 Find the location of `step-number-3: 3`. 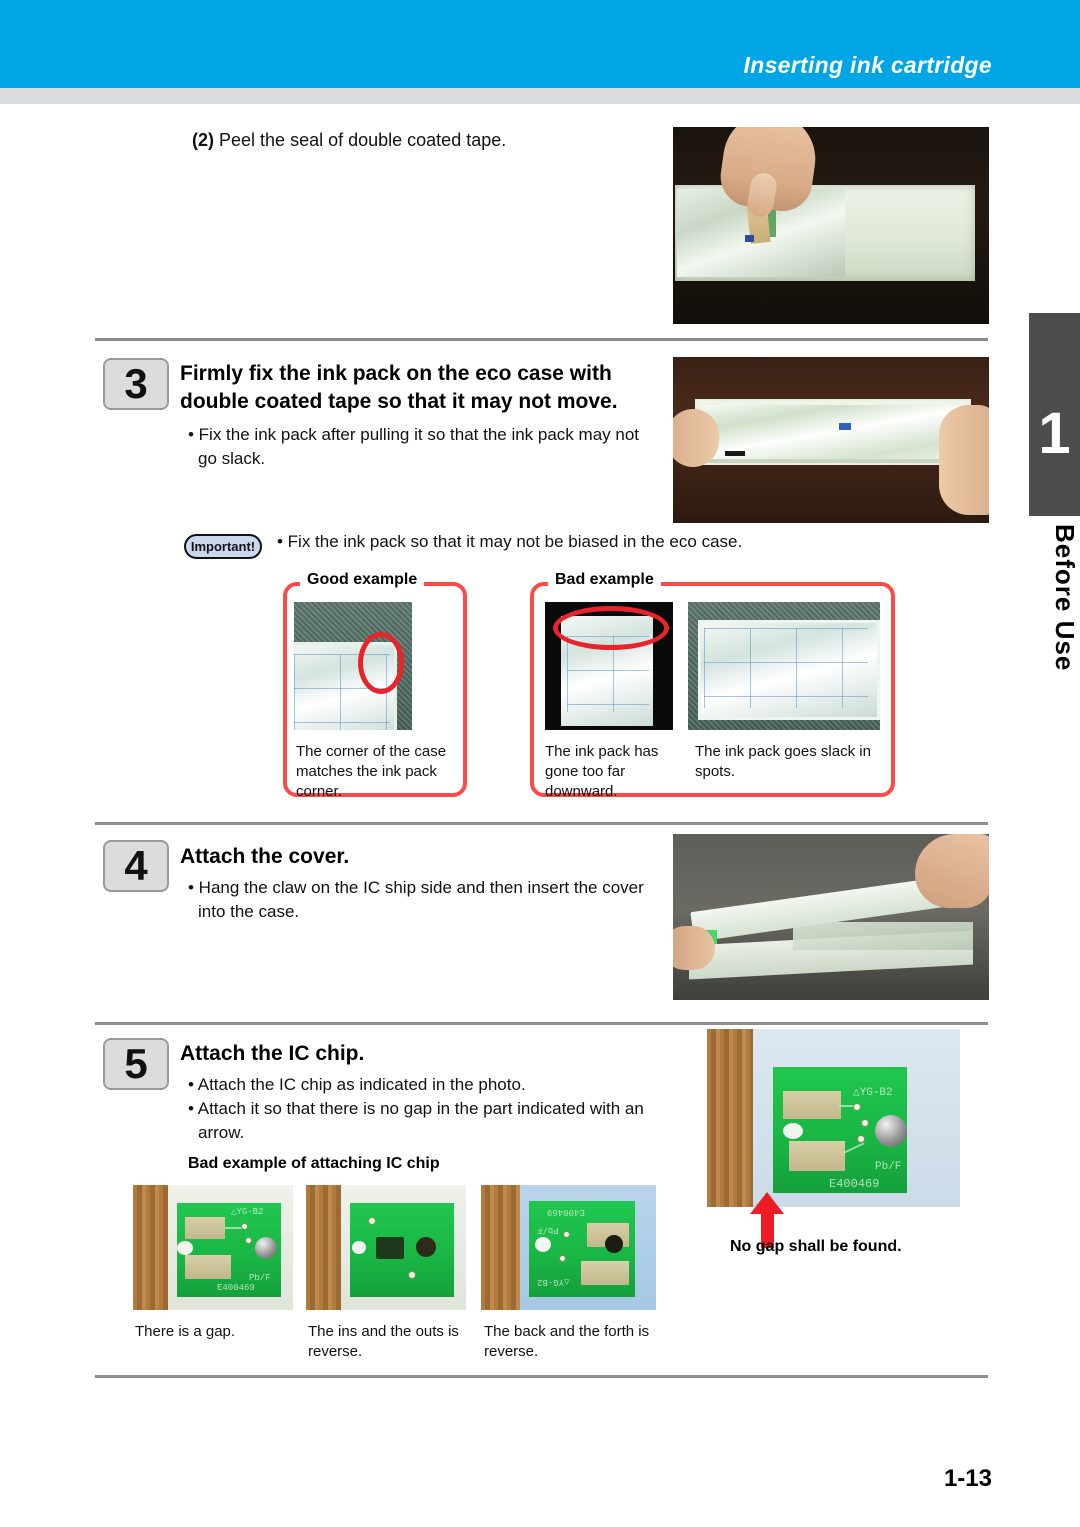

step-number-3: 3 is located at coordinates (136, 383).